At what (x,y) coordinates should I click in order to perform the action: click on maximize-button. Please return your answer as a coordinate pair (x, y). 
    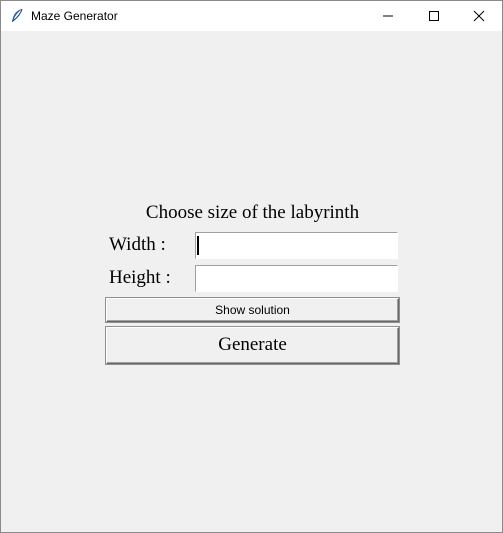
    Looking at the image, I should click on (434, 16).